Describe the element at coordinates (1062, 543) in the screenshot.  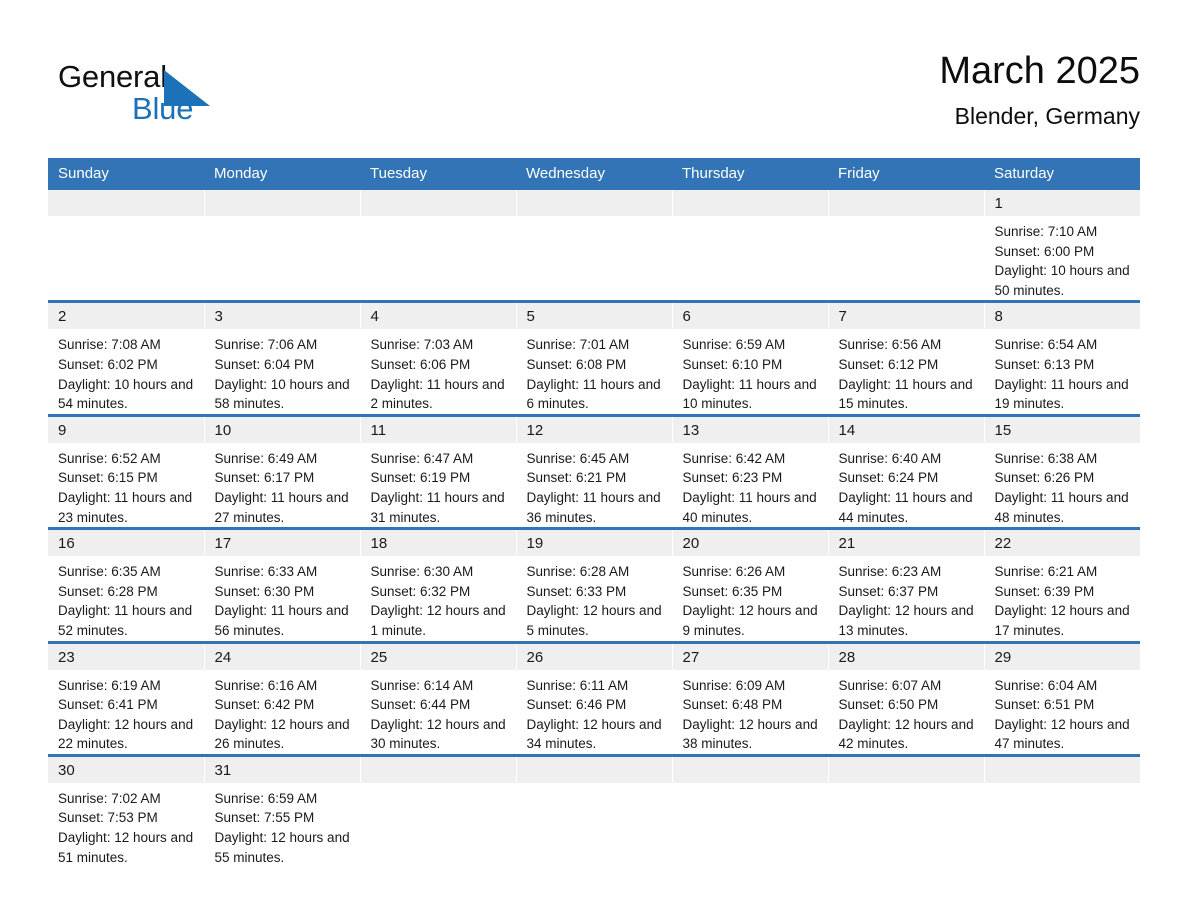
I see `day-number: 22` at that location.